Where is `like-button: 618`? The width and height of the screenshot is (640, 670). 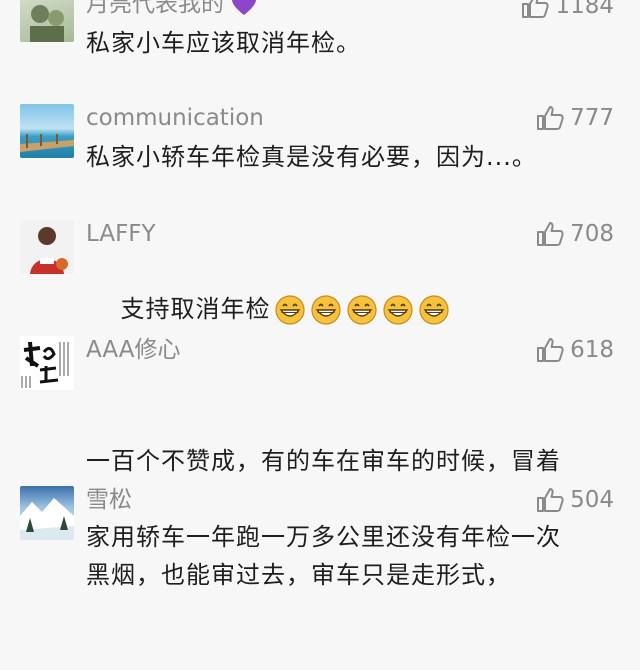 like-button: 618 is located at coordinates (575, 350).